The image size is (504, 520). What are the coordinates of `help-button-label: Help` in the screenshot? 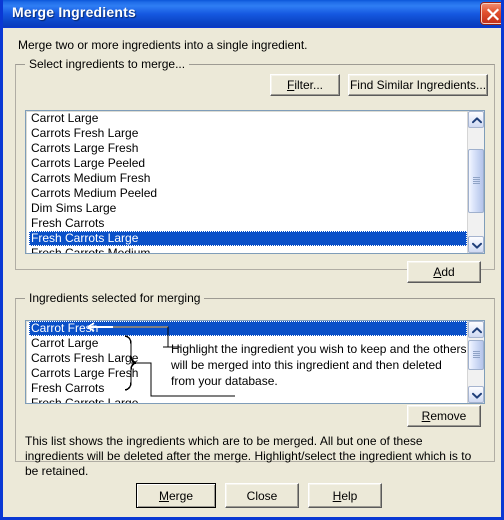 It's located at (345, 495).